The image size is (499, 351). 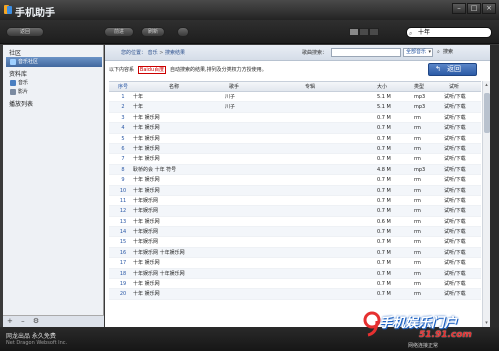 I want to click on table-row: 1 十年 川子 5.1 M mp3 试听/下载, so click(x=295, y=97).